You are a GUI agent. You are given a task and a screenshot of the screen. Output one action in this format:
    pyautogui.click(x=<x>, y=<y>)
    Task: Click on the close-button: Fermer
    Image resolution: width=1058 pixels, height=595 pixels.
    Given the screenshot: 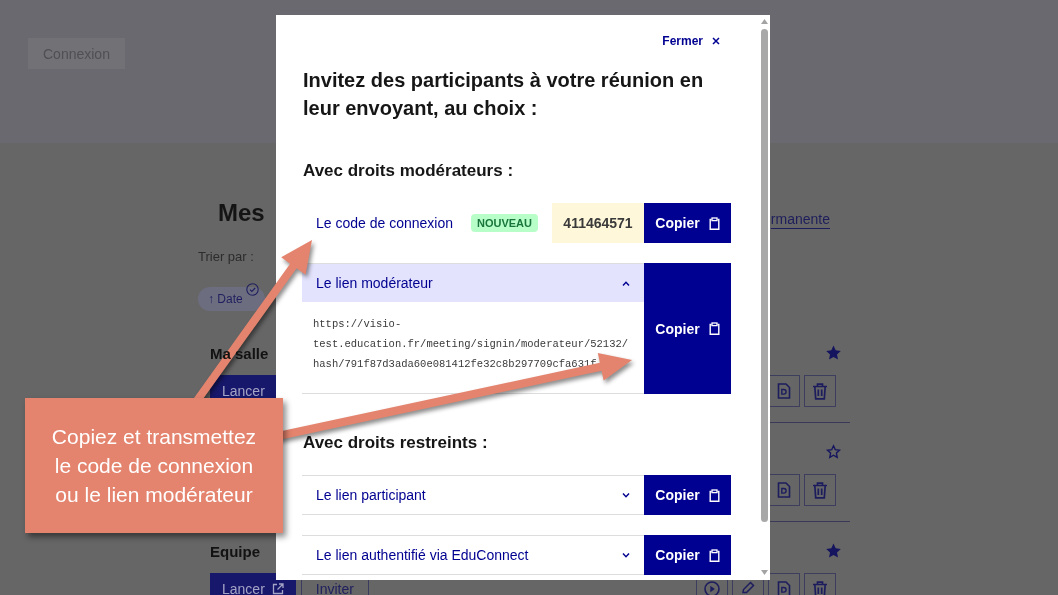 What is the action you would take?
    pyautogui.click(x=691, y=41)
    